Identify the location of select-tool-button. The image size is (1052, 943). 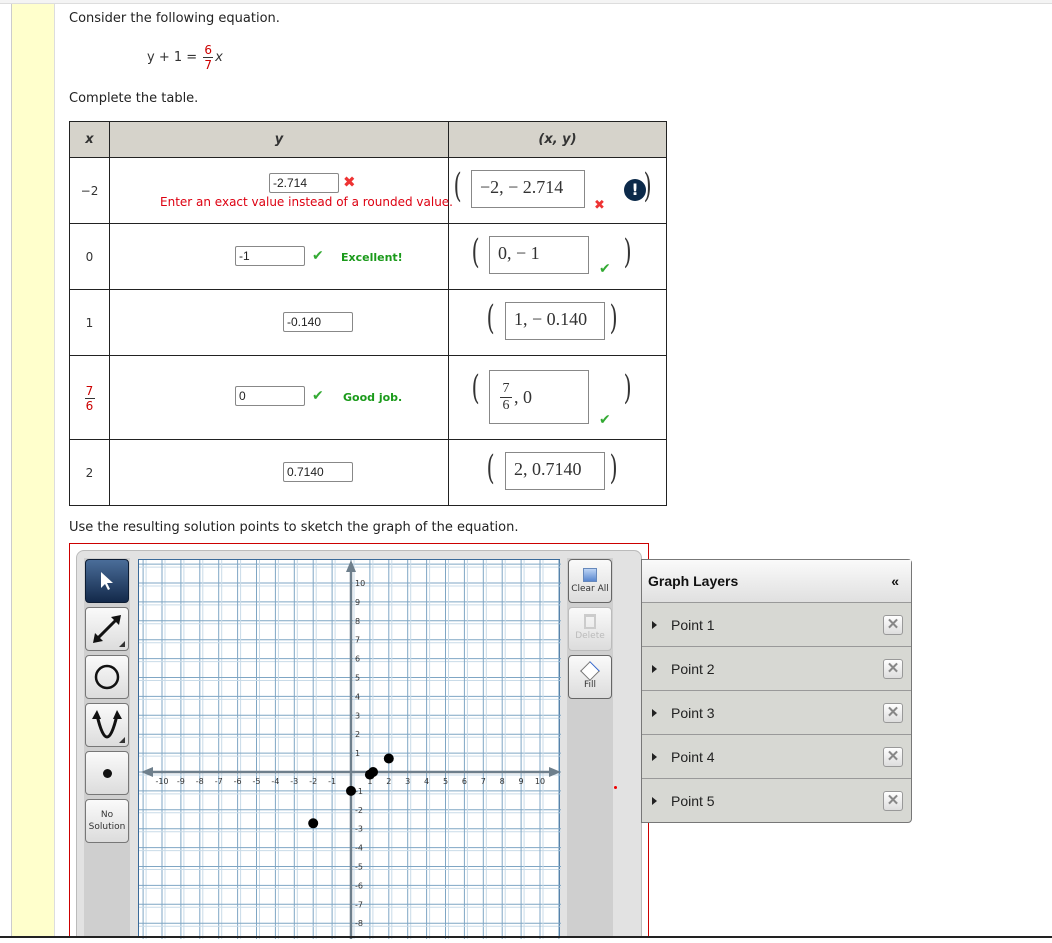
(107, 581).